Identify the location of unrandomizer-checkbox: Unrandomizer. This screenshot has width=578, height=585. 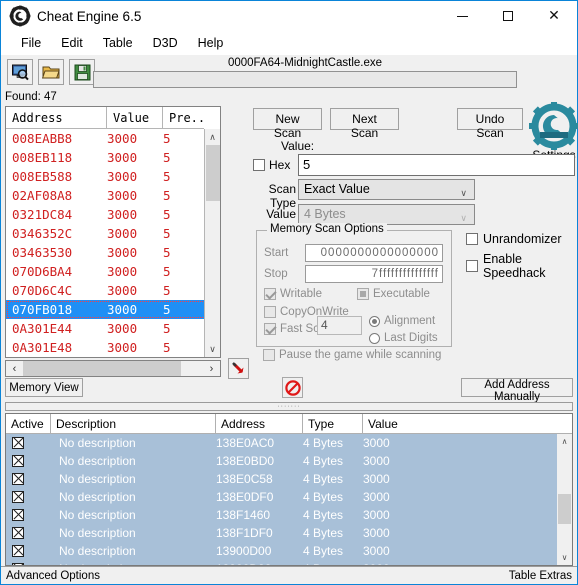
(514, 239).